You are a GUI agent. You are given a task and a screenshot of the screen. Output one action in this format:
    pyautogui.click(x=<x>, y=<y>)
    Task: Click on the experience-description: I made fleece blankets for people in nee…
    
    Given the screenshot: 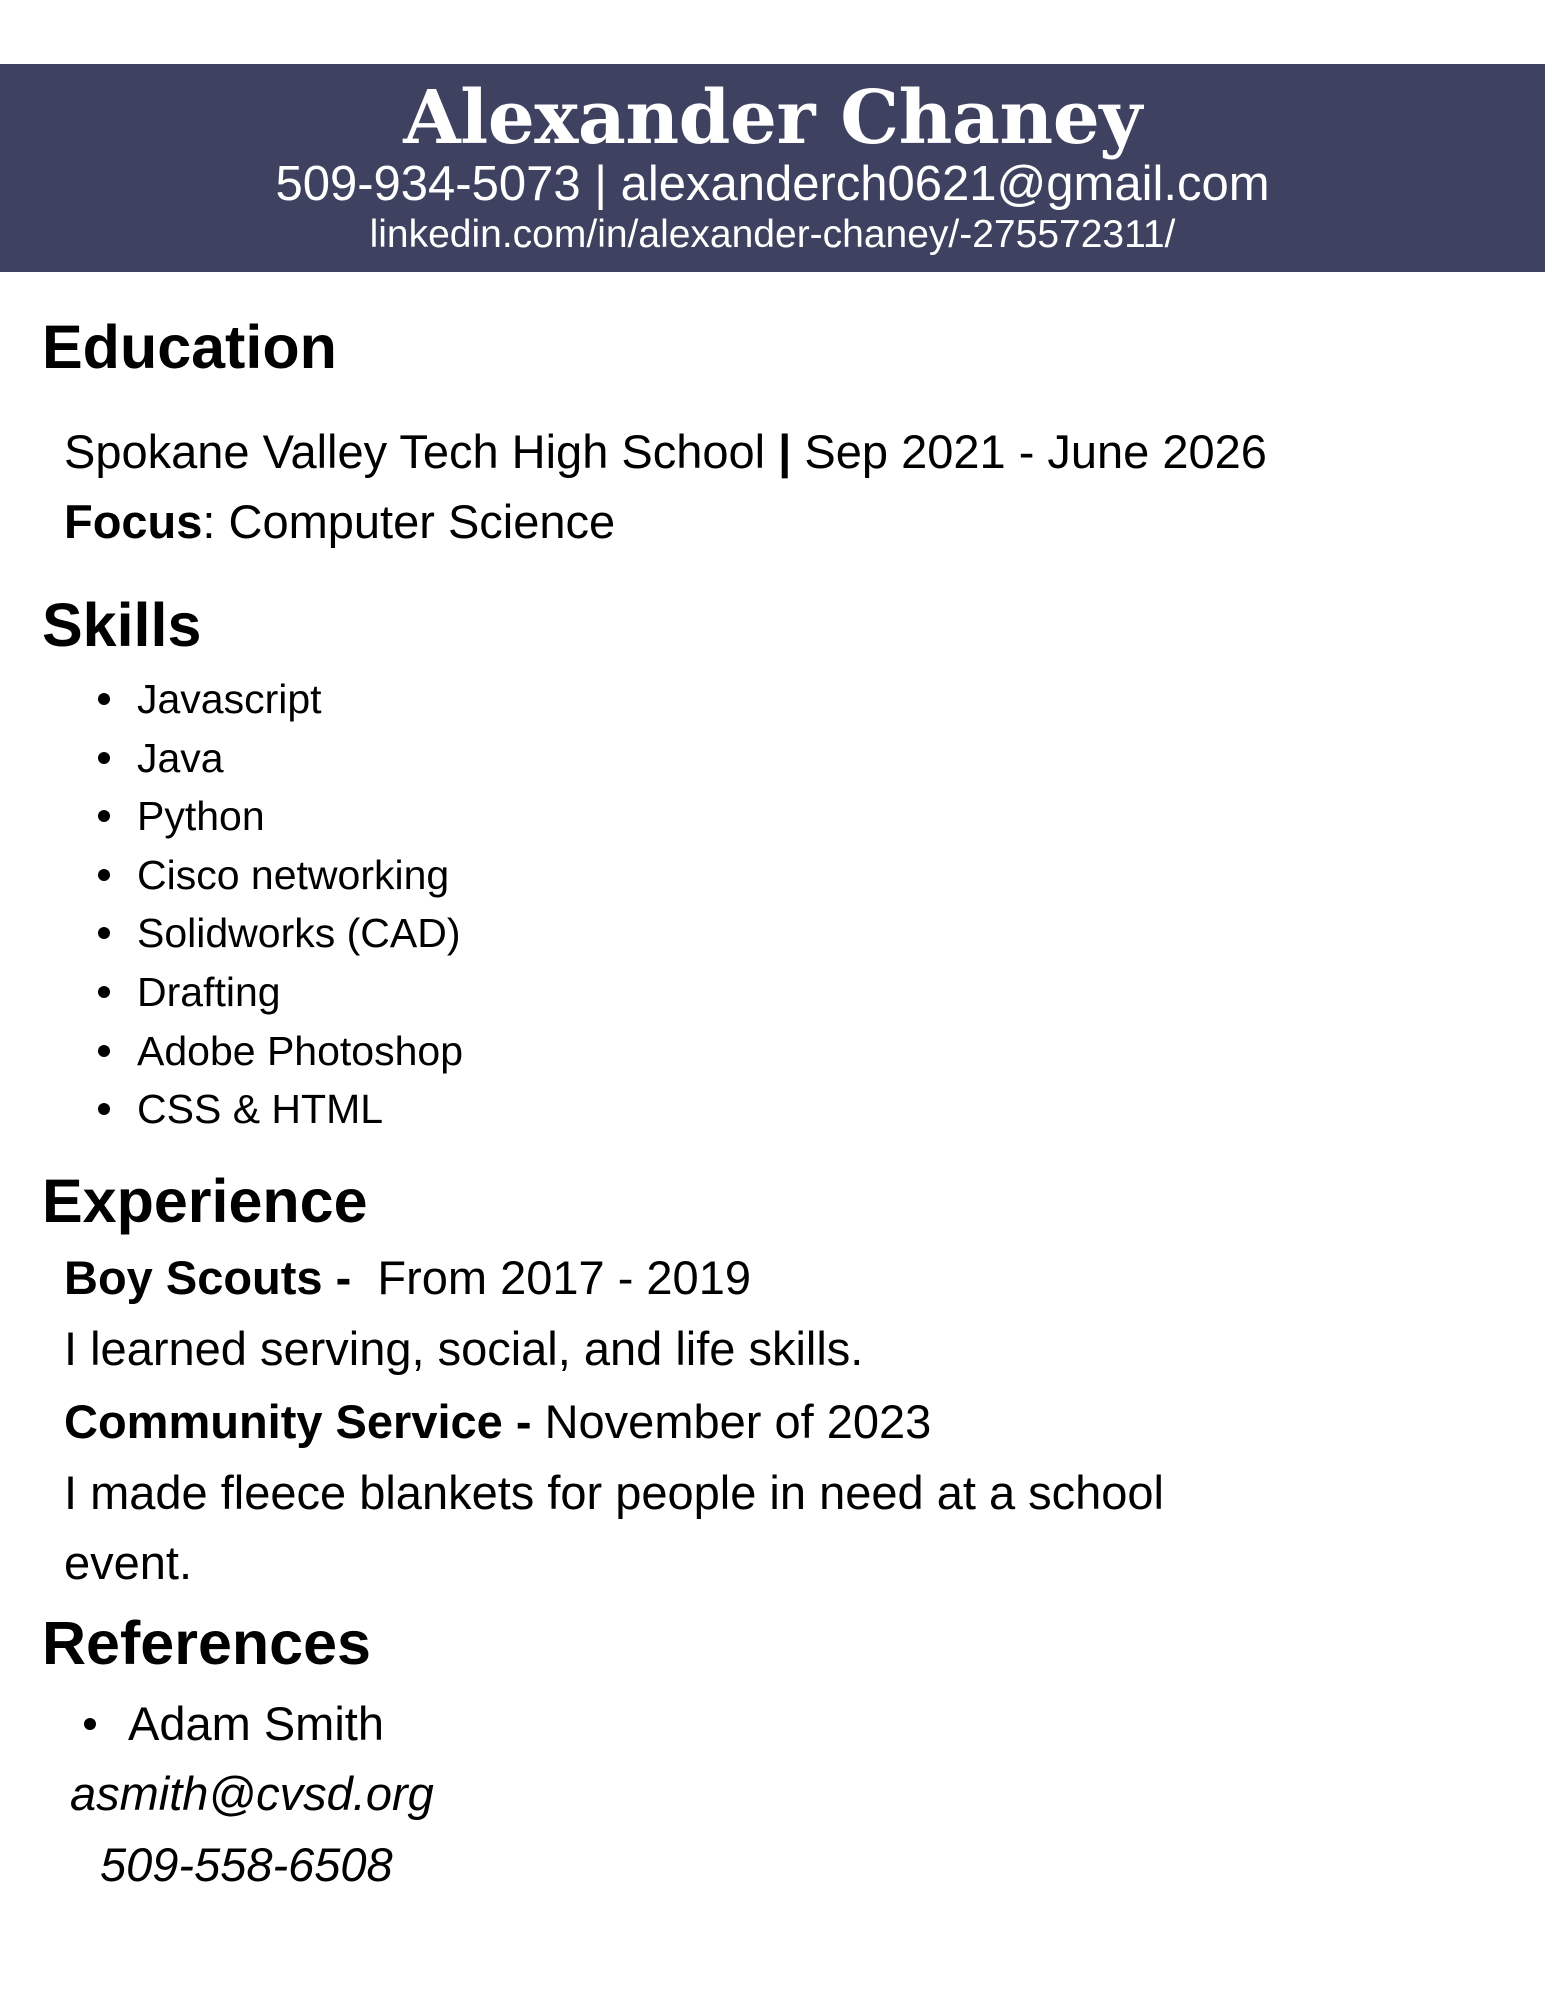 What is the action you would take?
    pyautogui.click(x=614, y=1492)
    